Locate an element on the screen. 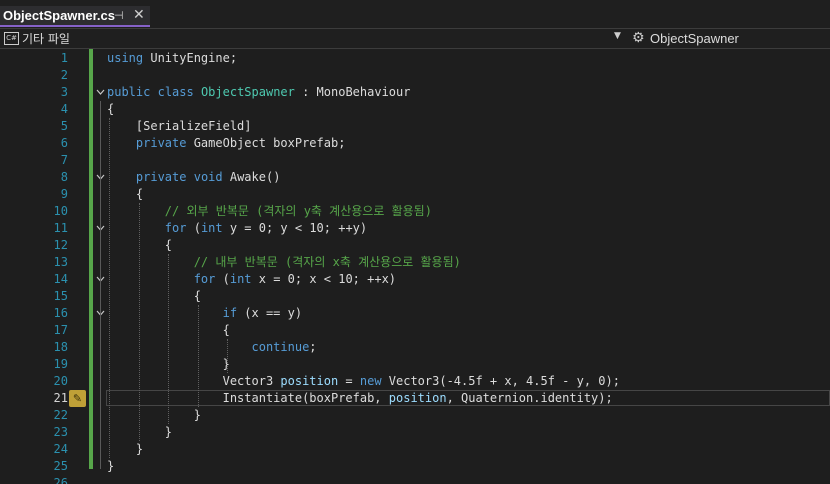 The height and width of the screenshot is (484, 830). line-number: 7 is located at coordinates (64, 160).